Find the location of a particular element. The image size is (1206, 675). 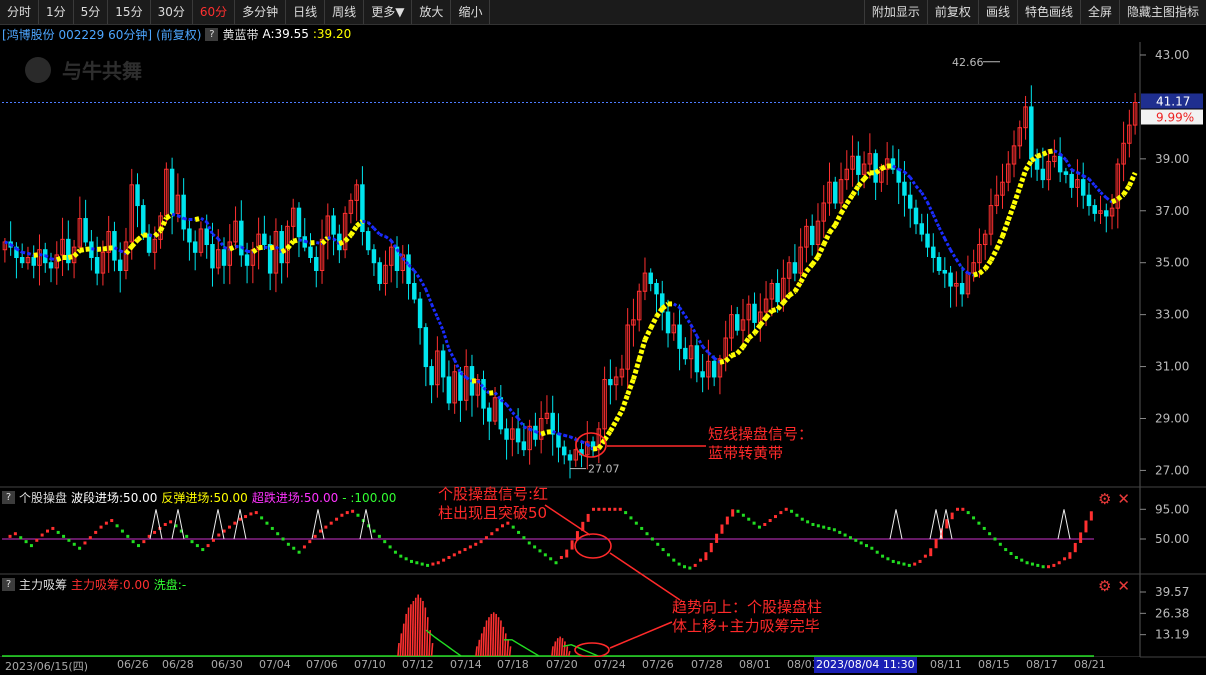

indicator1-tick-label: 50.00 is located at coordinates (1172, 539).